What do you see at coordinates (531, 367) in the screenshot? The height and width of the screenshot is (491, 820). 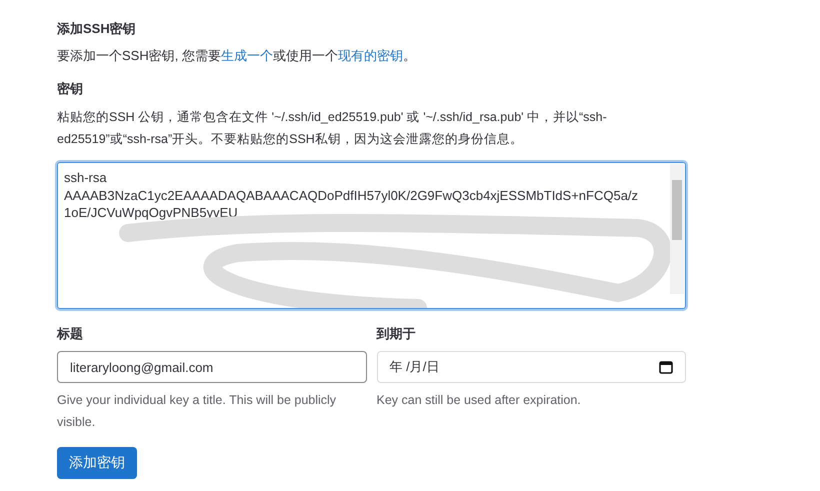 I see `date-input: 年 /月/日` at bounding box center [531, 367].